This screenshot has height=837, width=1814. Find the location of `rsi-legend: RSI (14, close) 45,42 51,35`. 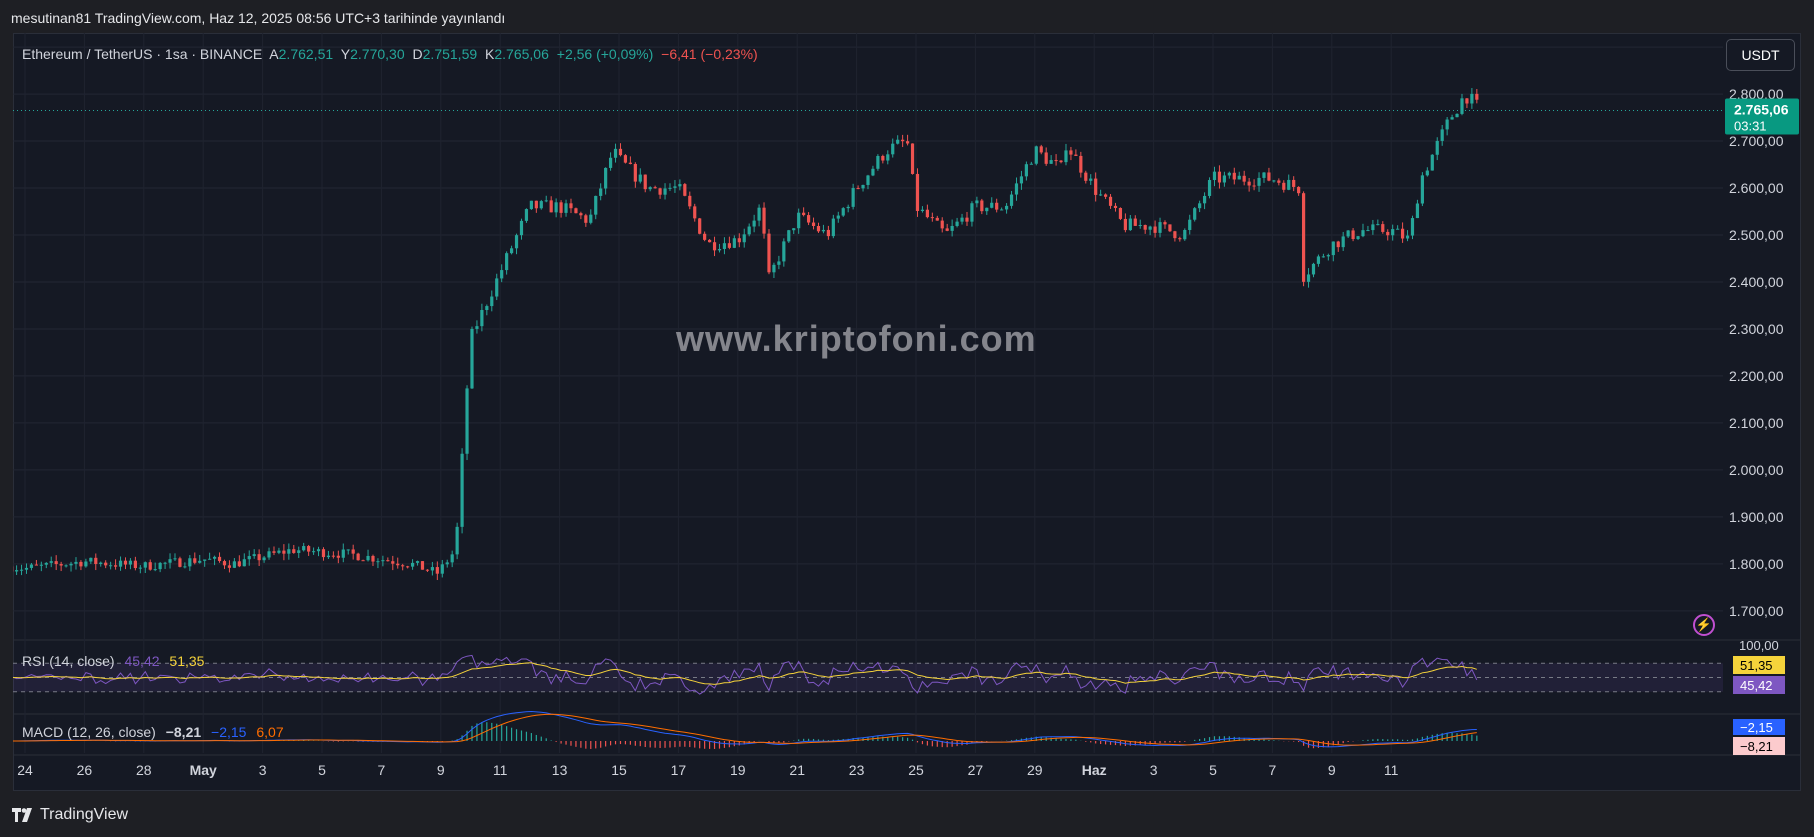

rsi-legend: RSI (14, close) 45,42 51,35 is located at coordinates (116, 661).